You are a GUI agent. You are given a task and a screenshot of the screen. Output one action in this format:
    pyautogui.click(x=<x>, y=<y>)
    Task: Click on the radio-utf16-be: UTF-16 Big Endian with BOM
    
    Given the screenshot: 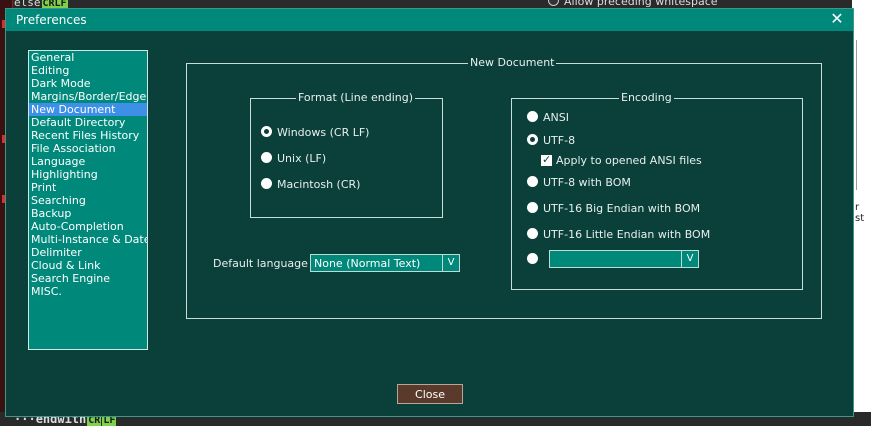 What is the action you would take?
    pyautogui.click(x=613, y=208)
    